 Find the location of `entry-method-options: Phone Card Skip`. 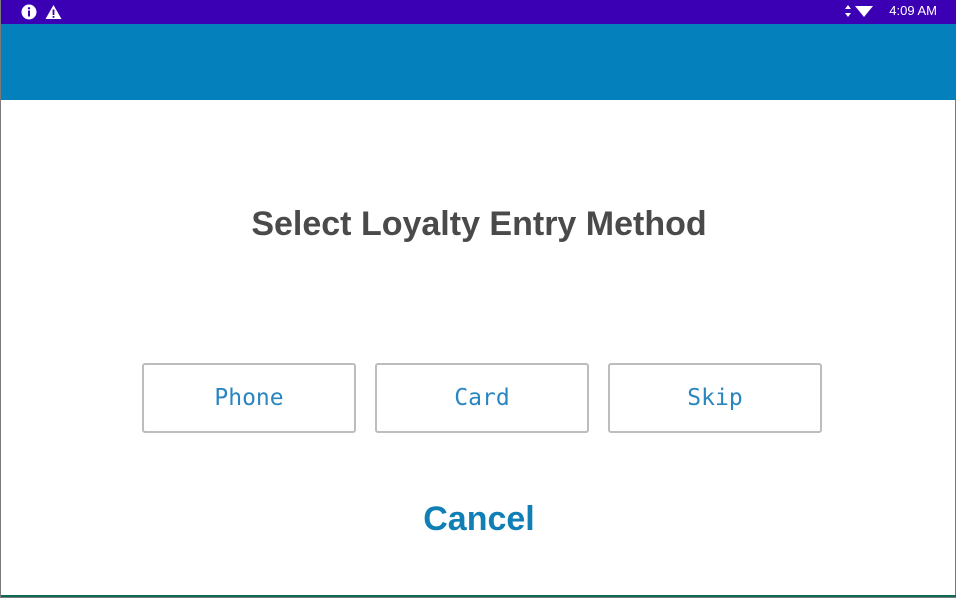

entry-method-options: Phone Card Skip is located at coordinates (482, 398).